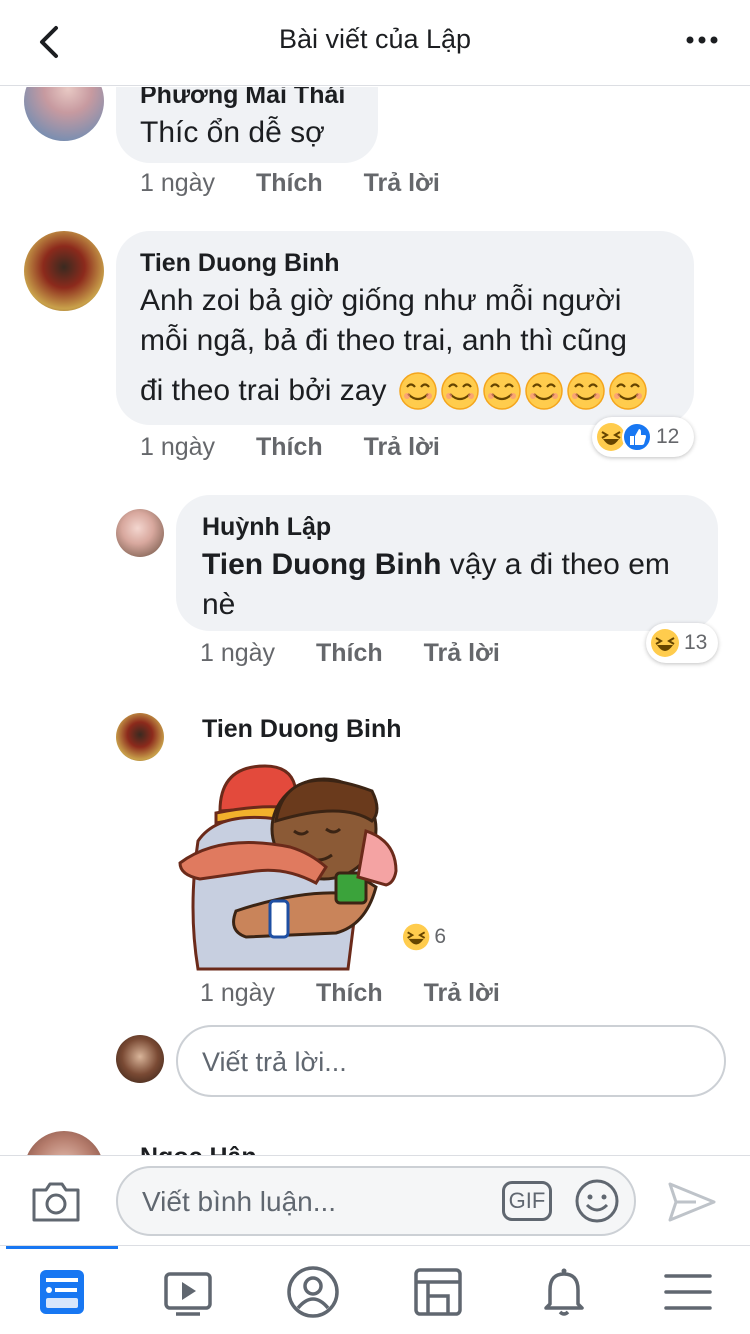 The width and height of the screenshot is (750, 1334). What do you see at coordinates (383, 340) in the screenshot?
I see `comment-text-line: mỗi ngã, bả đi theo trai, anh thì cũng` at bounding box center [383, 340].